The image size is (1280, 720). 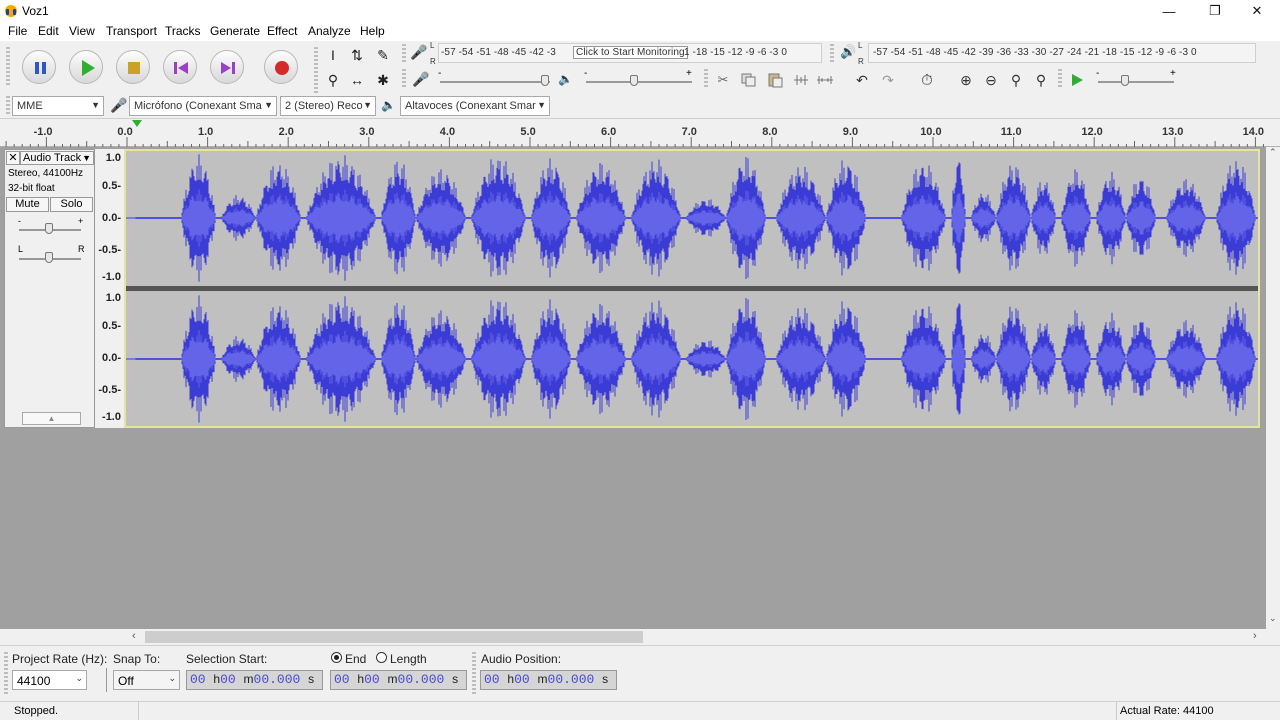 I want to click on ruler-label: 1.0, so click(x=206, y=132).